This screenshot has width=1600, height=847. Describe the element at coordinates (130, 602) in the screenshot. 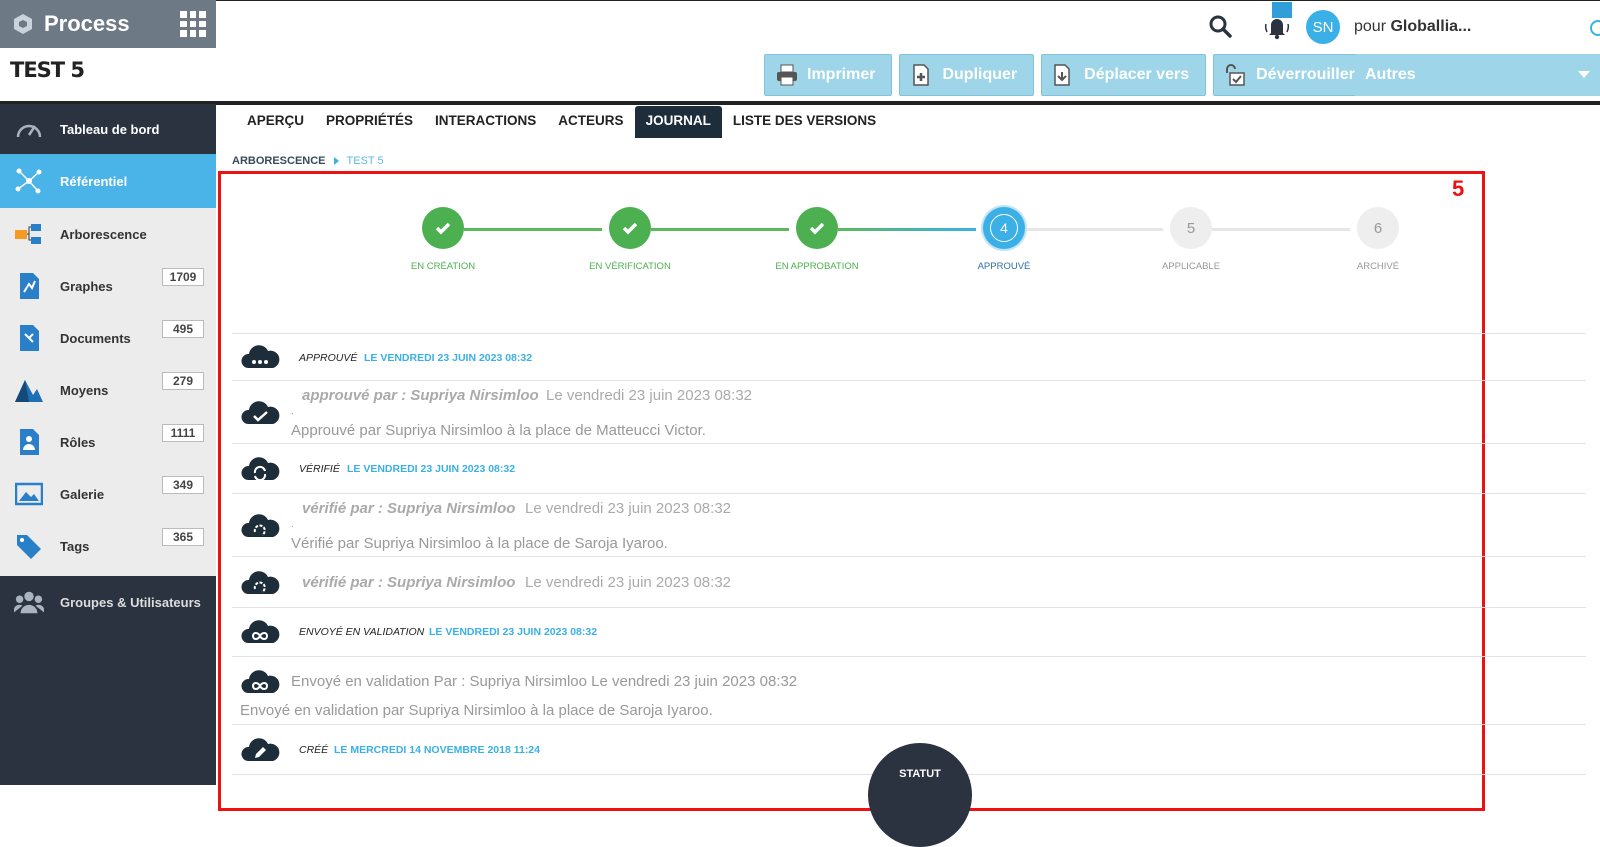

I see `sidebar-item-label: Groupes & Utilisateurs` at that location.